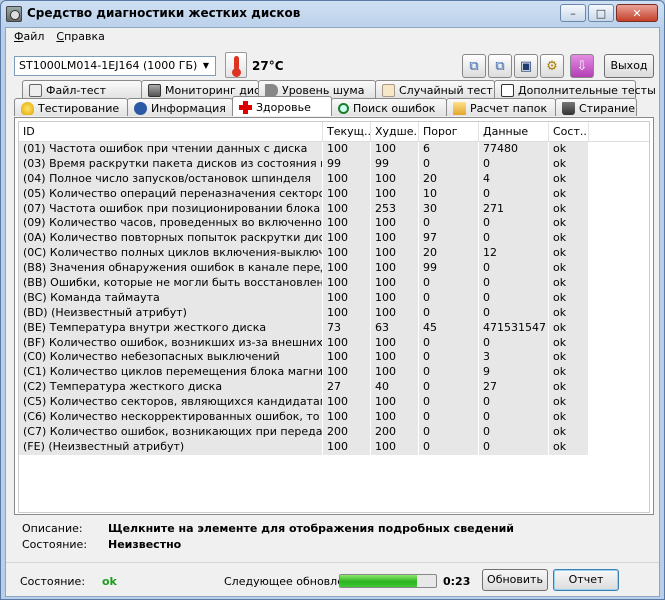 The height and width of the screenshot is (600, 665). What do you see at coordinates (629, 66) in the screenshot?
I see `exit-button: Выход` at bounding box center [629, 66].